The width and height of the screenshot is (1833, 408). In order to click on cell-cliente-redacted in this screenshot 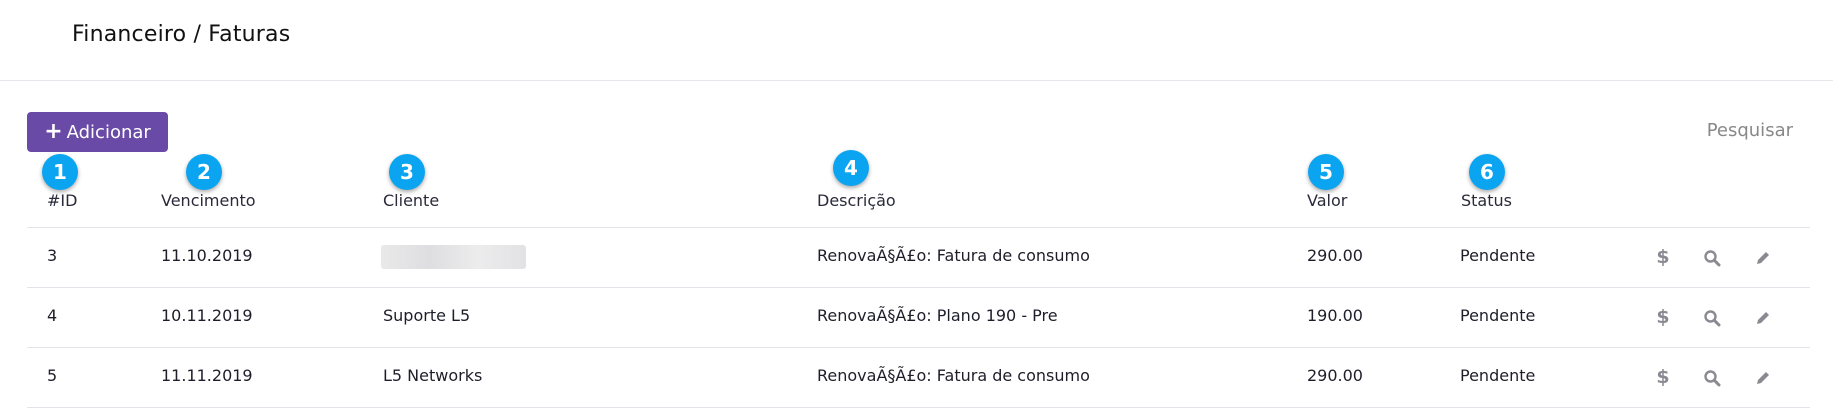, I will do `click(453, 257)`.